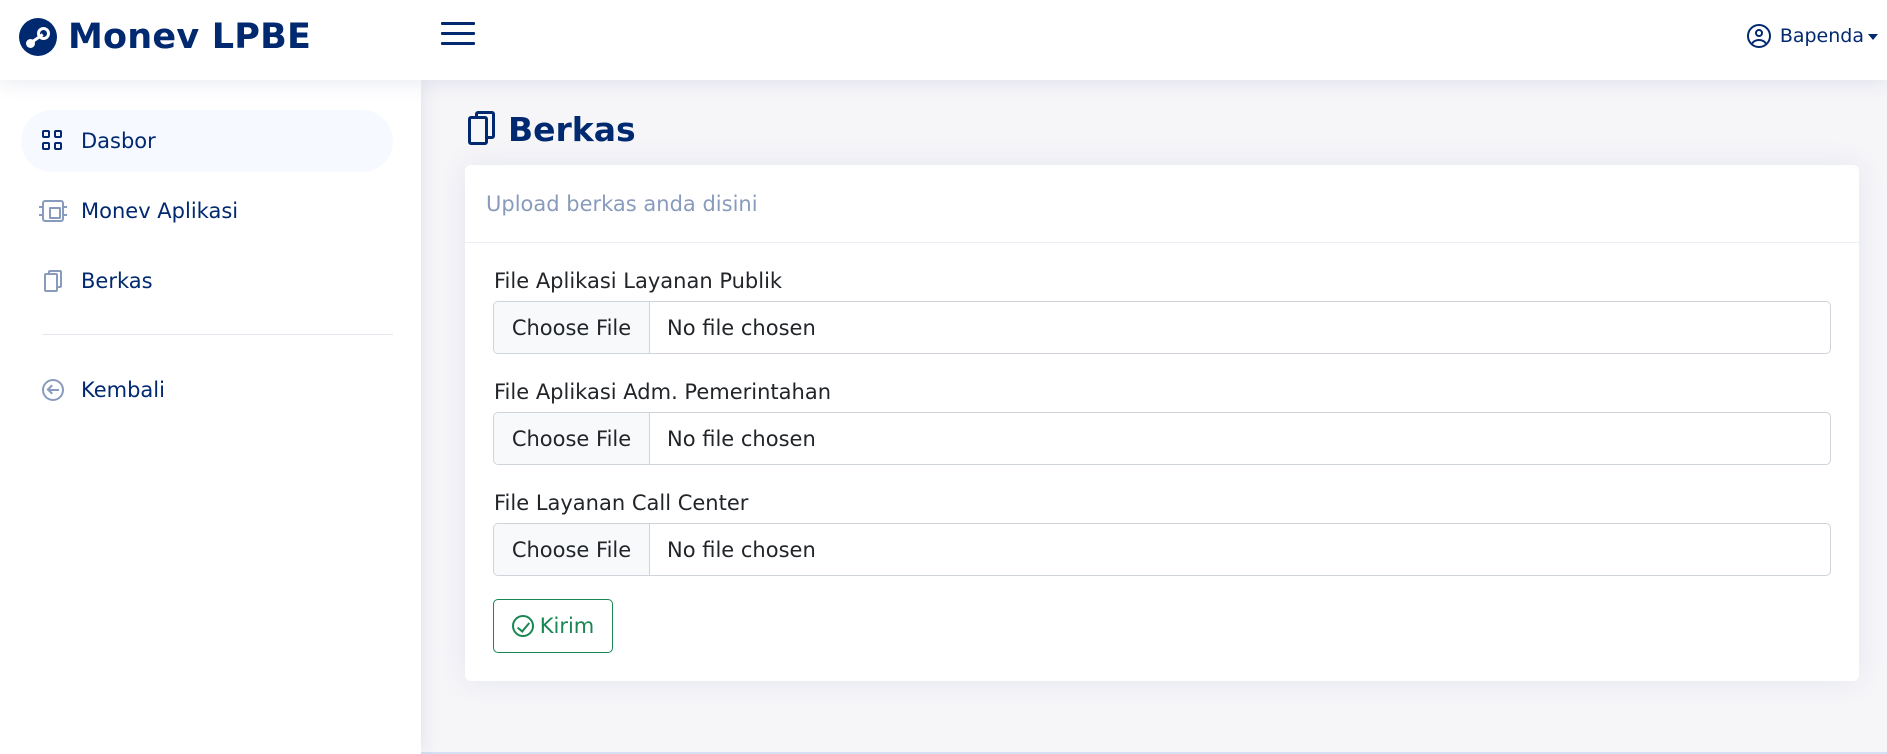 The height and width of the screenshot is (754, 1887). Describe the element at coordinates (207, 390) in the screenshot. I see `sidebar-item-kembali: Kembali` at that location.